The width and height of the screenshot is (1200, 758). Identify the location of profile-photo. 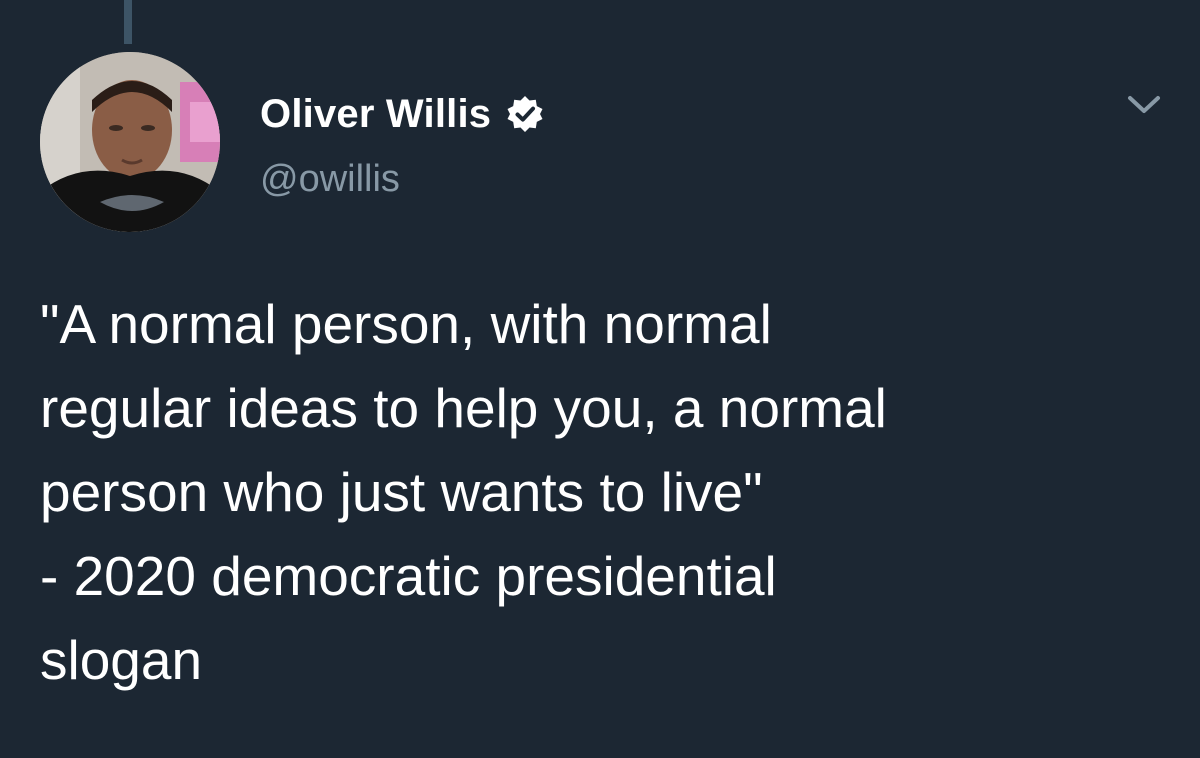
(130, 142).